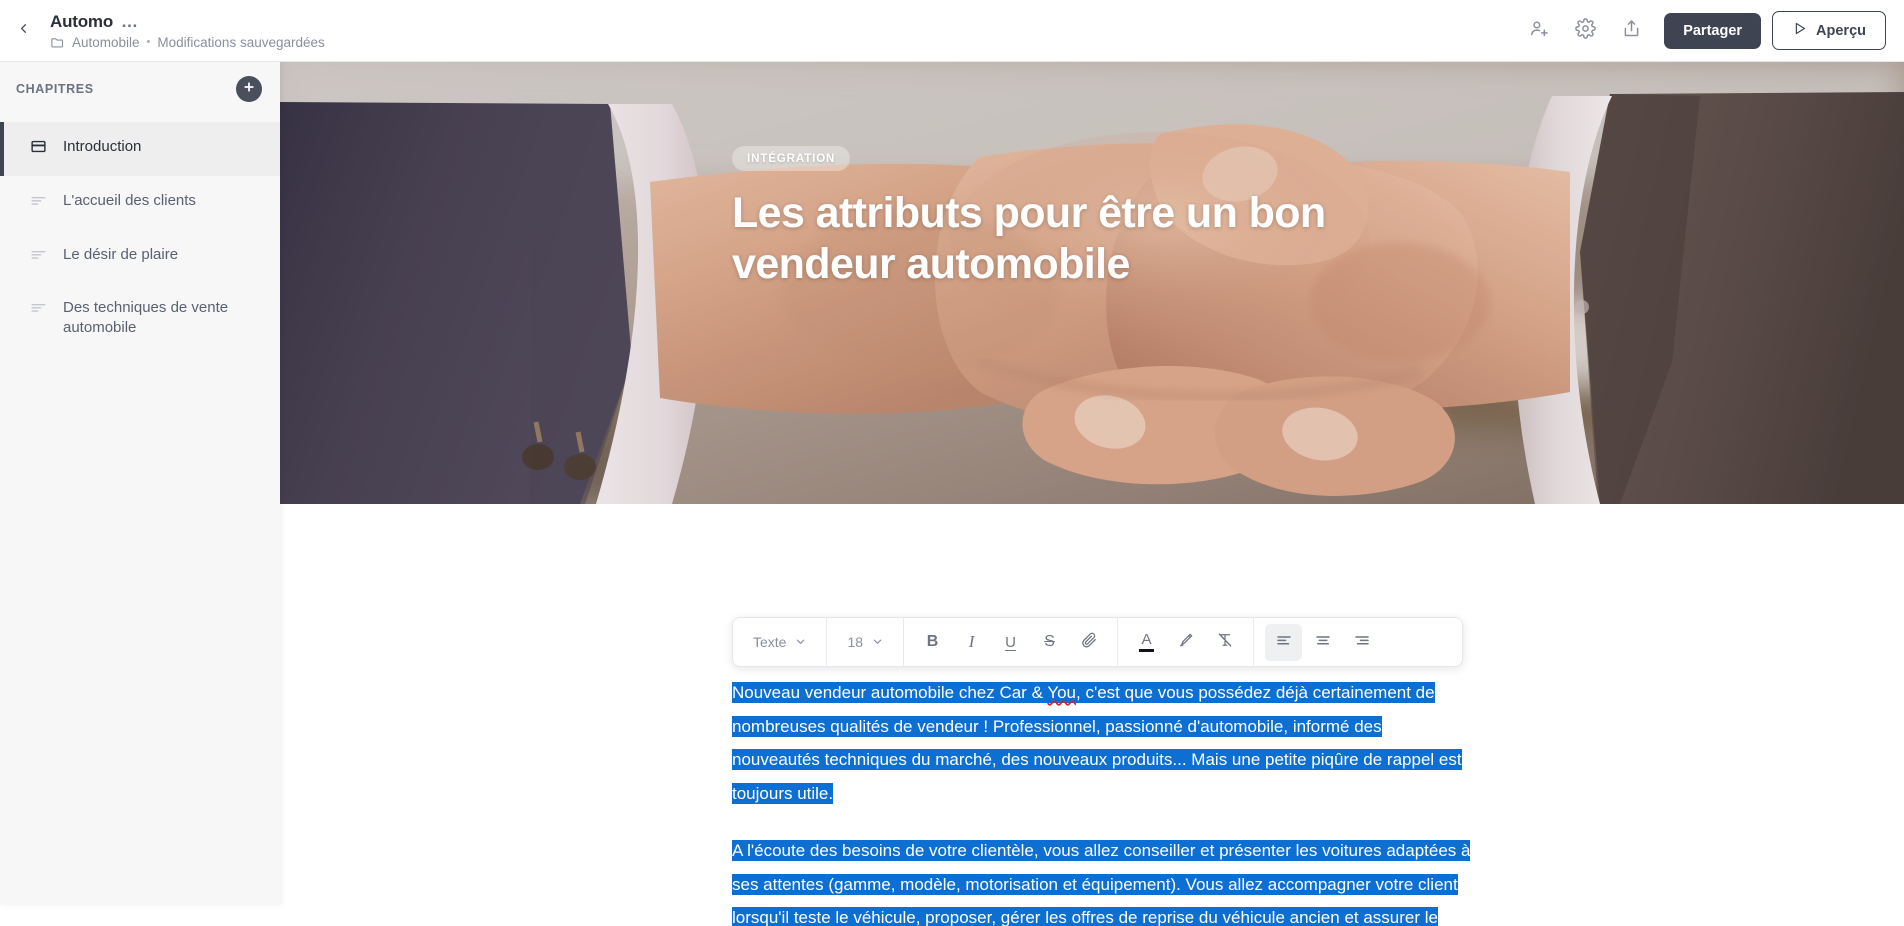 Image resolution: width=1904 pixels, height=926 pixels. I want to click on align-center-icon, so click(1323, 642).